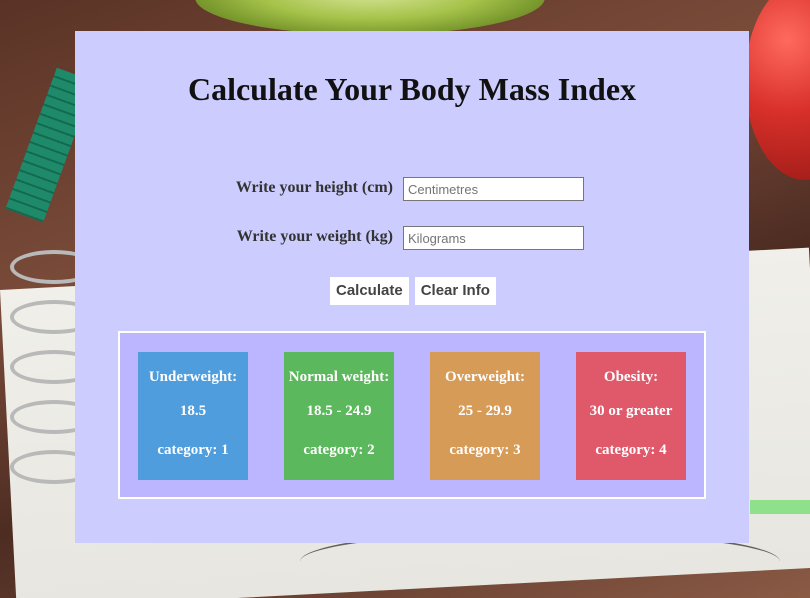  Describe the element at coordinates (193, 411) in the screenshot. I see `category-range: 18.5` at that location.